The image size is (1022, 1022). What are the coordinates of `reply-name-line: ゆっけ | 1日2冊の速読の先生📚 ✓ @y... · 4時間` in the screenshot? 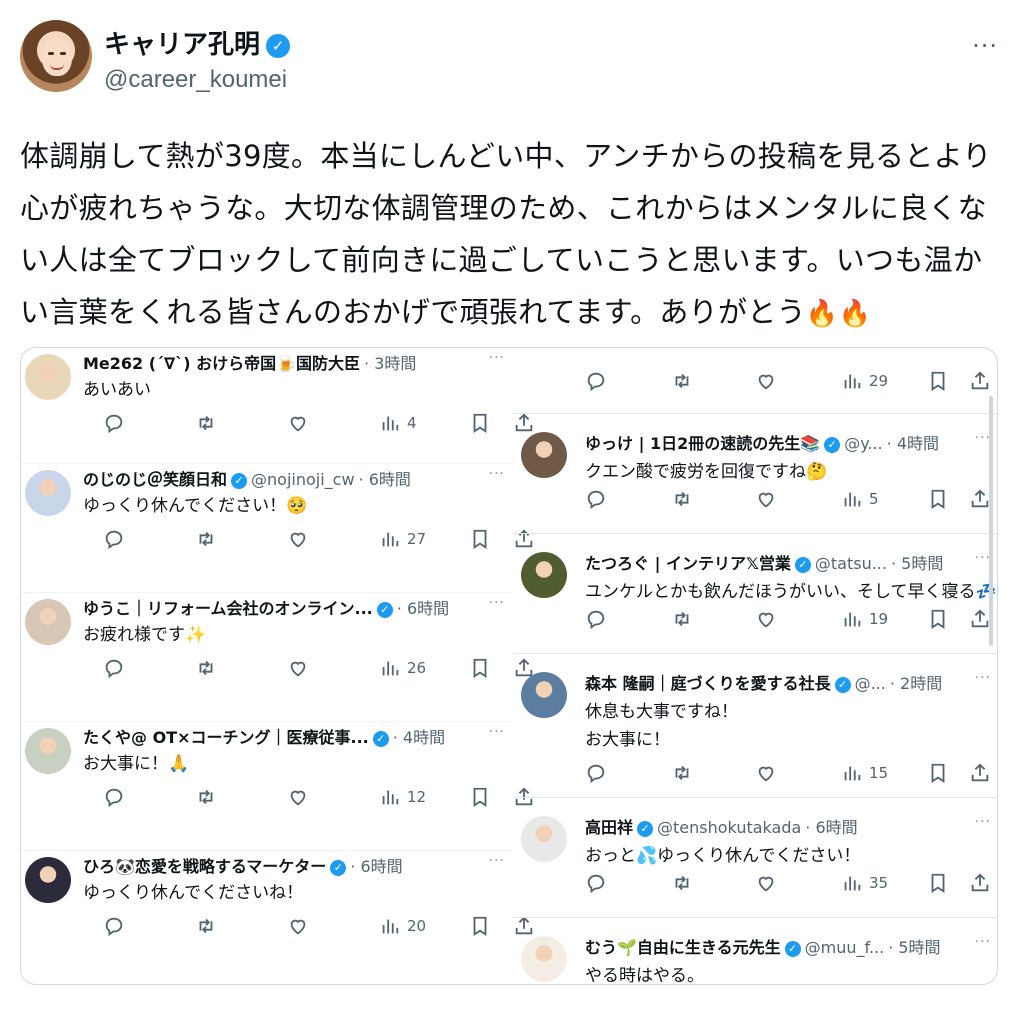 It's located at (762, 442).